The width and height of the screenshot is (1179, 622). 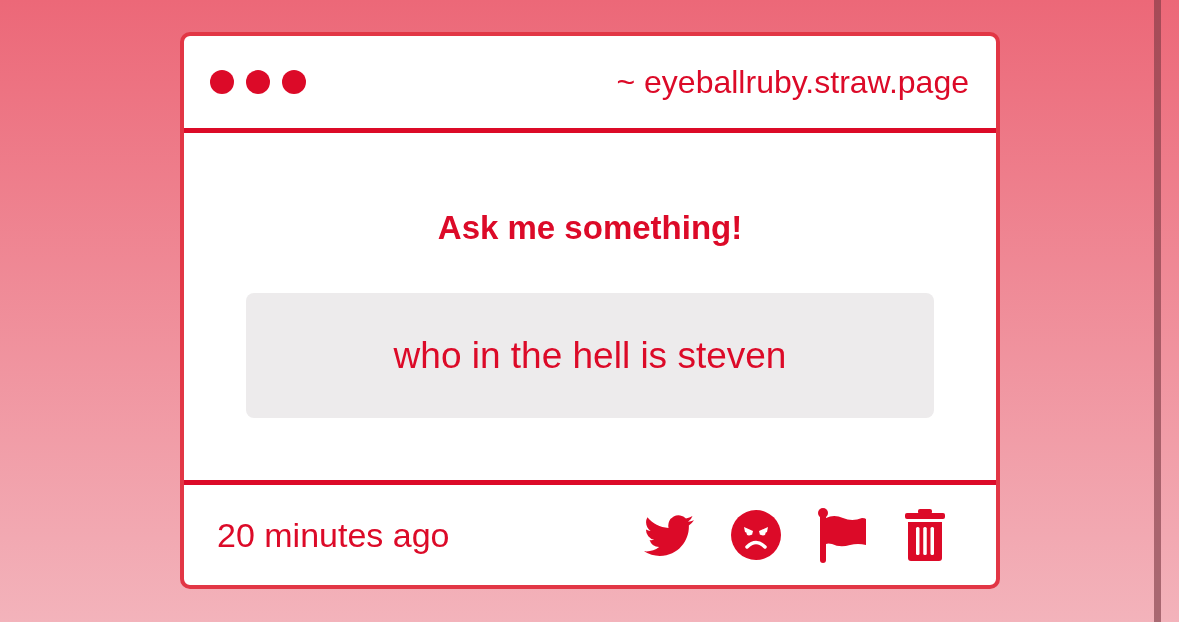 I want to click on flag-icon, so click(x=843, y=535).